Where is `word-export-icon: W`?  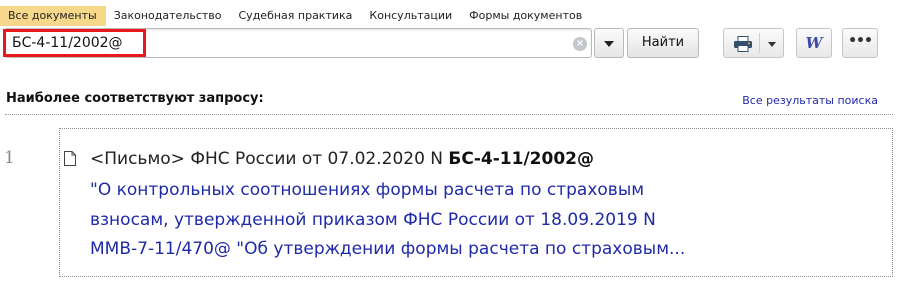 word-export-icon: W is located at coordinates (814, 43).